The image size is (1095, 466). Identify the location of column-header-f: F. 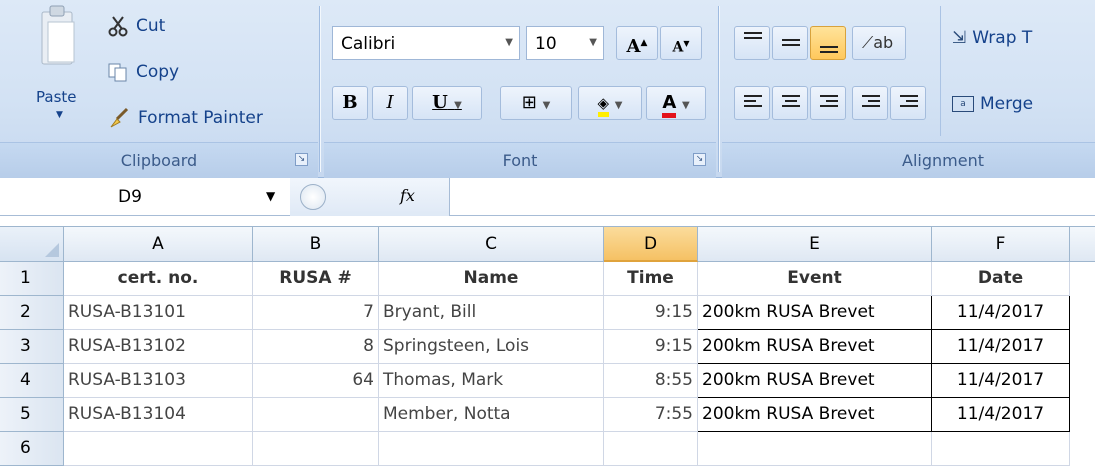
(1001, 244).